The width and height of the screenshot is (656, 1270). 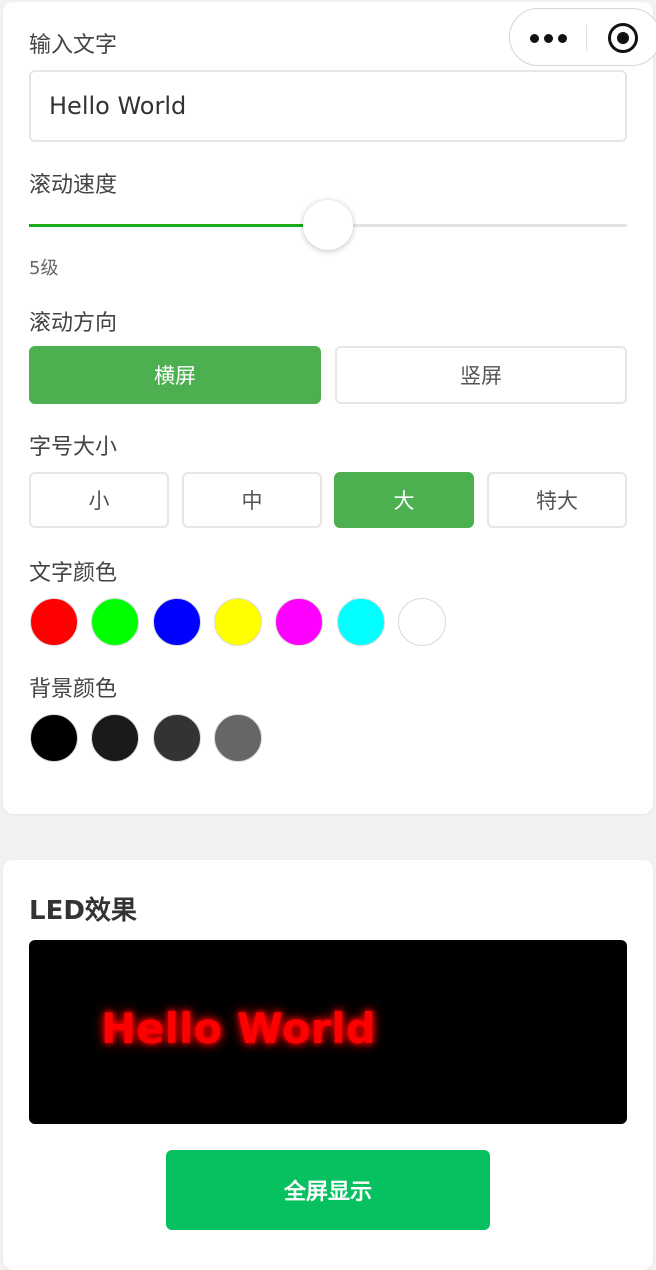 I want to click on font-size-label: 字号大小, so click(x=73, y=447).